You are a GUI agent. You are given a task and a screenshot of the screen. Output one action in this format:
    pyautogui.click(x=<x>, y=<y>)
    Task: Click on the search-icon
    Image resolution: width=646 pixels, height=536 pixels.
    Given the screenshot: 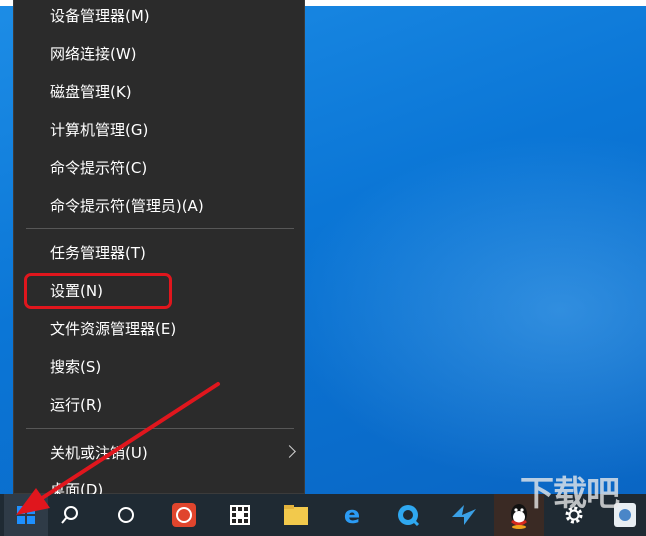 What is the action you would take?
    pyautogui.click(x=69, y=515)
    